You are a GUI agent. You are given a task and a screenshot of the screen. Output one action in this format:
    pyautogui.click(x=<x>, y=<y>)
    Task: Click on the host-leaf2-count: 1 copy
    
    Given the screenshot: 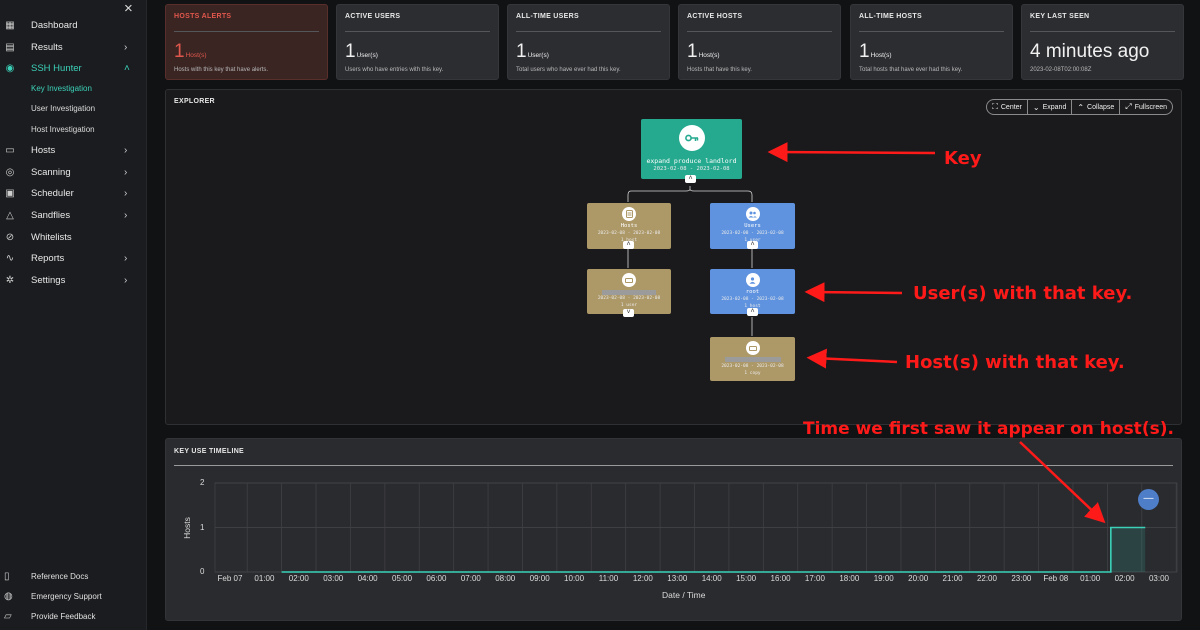 What is the action you would take?
    pyautogui.click(x=752, y=373)
    